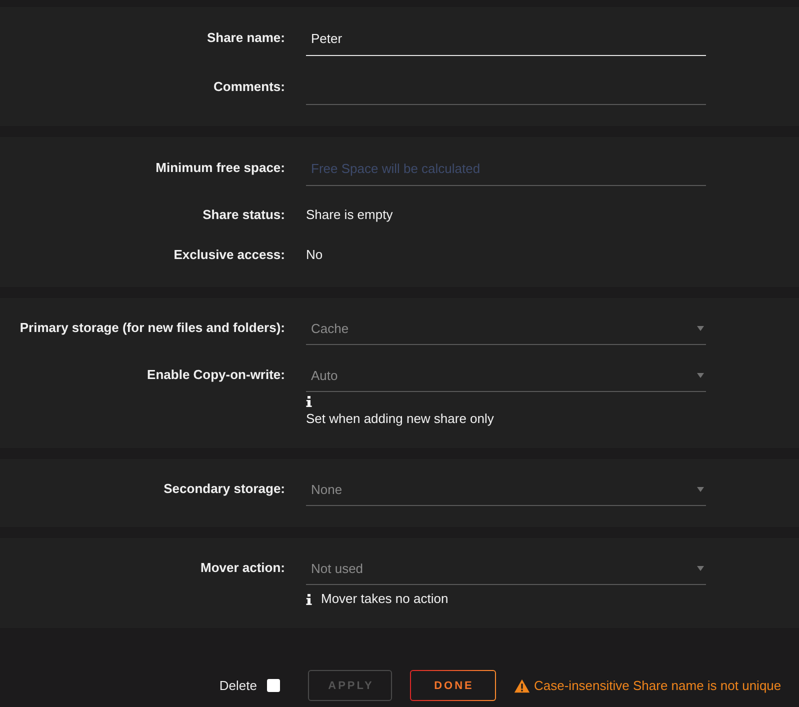  What do you see at coordinates (273, 685) in the screenshot?
I see `delete-checkbox` at bounding box center [273, 685].